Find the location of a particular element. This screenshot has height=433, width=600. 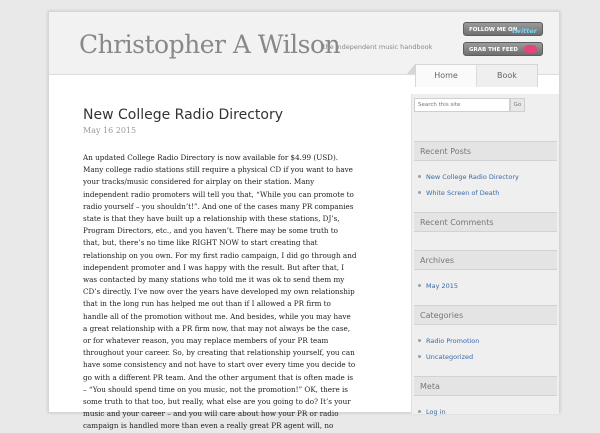

archives-heading: Archives is located at coordinates (485, 260).